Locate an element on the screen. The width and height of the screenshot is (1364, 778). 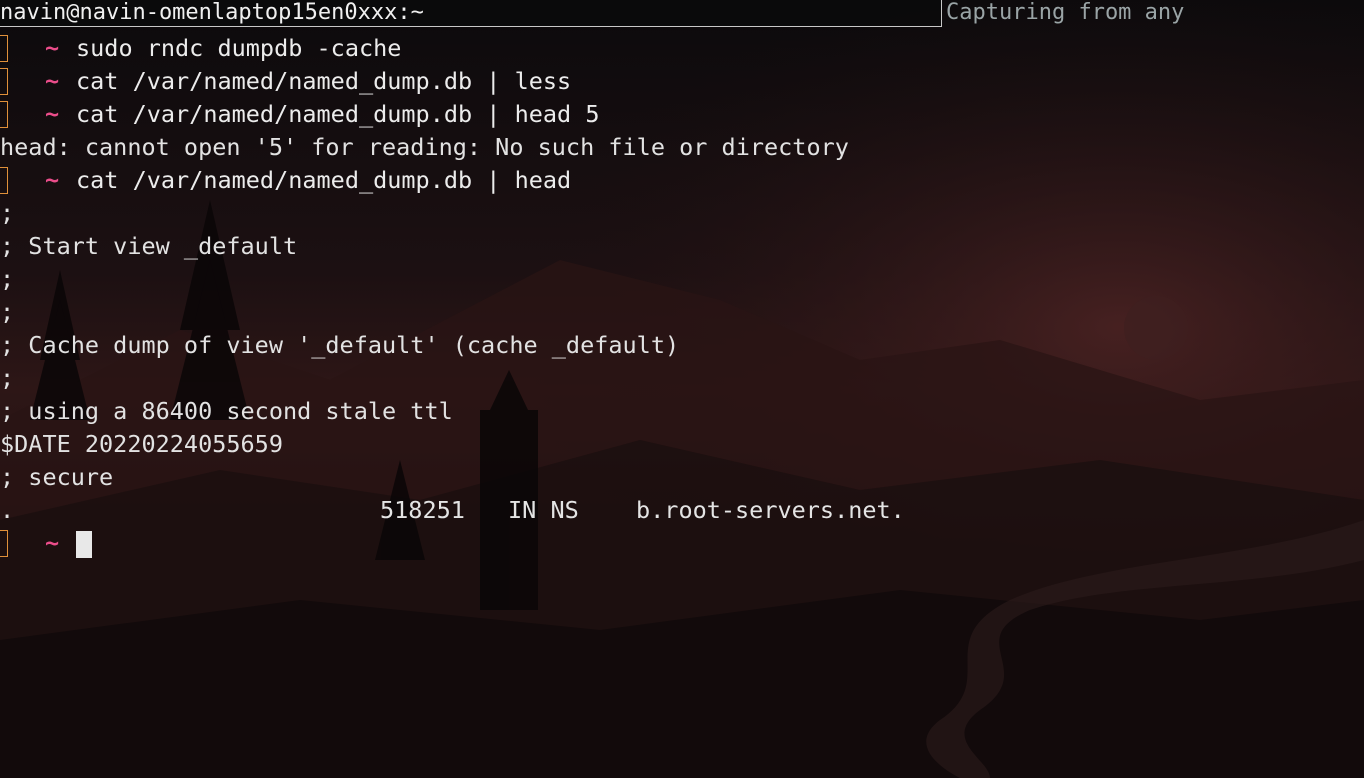
dns-record-line: . 518251 IN NS b.root-servers.net. is located at coordinates (682, 510).